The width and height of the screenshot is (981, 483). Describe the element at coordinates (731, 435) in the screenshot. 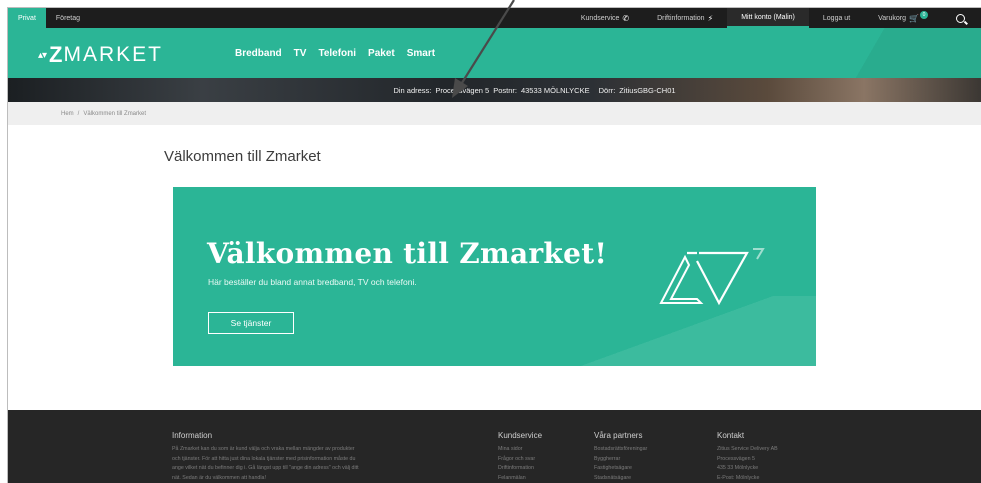

I see `footer-contact-title: Kontakt` at that location.